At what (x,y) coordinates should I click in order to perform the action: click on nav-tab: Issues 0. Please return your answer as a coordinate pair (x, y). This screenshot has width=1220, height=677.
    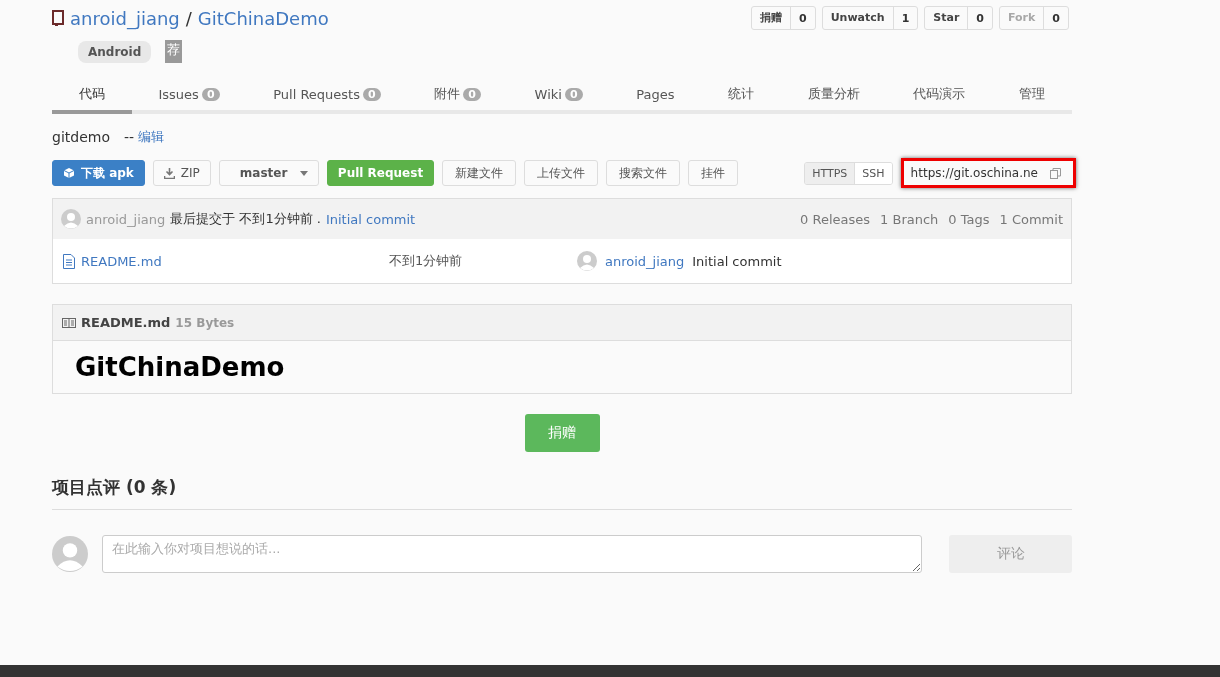
    Looking at the image, I should click on (189, 96).